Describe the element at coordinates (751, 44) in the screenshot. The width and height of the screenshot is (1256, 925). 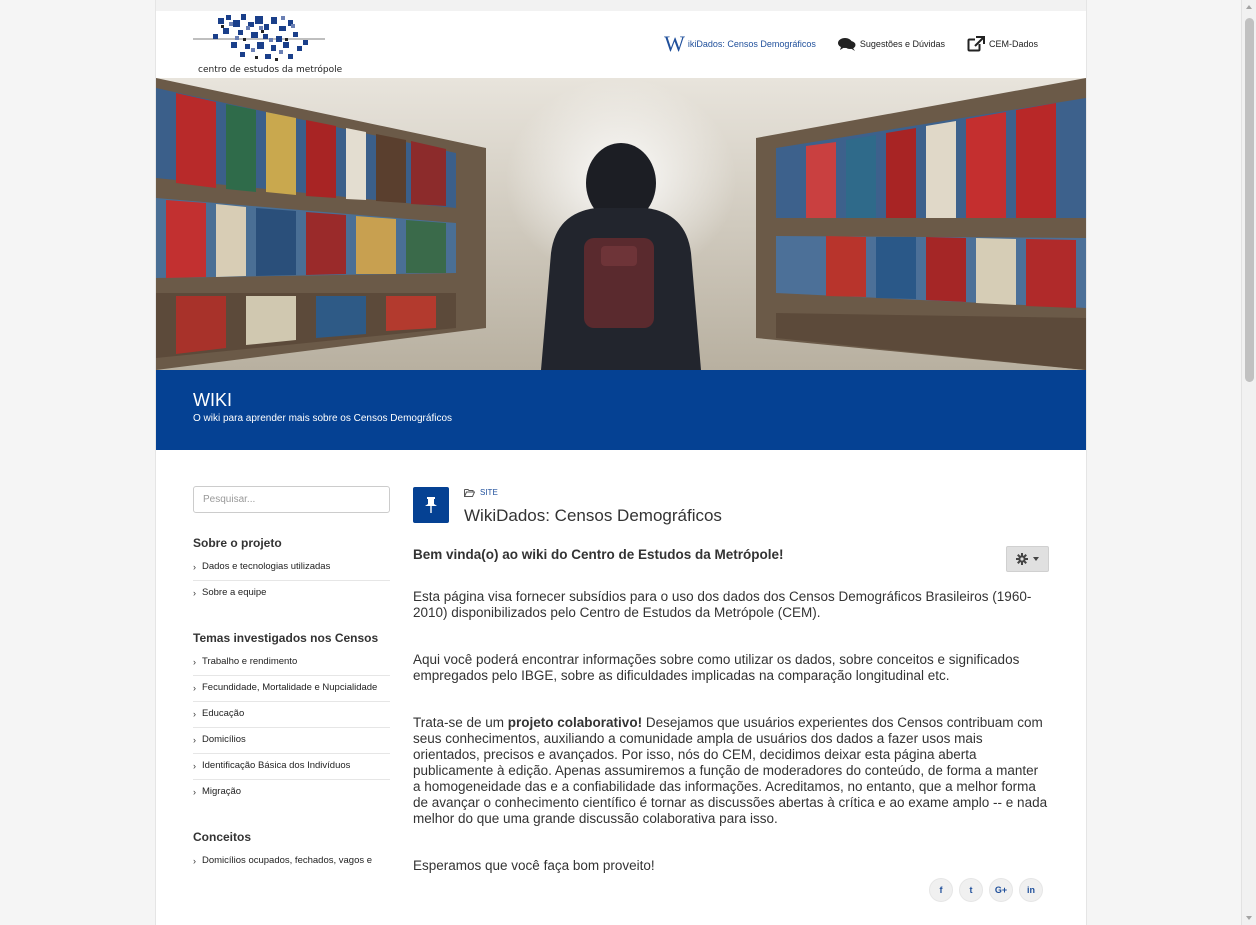
I see `nav-wikidados-label: ikiDados: Censos Demográficos` at that location.